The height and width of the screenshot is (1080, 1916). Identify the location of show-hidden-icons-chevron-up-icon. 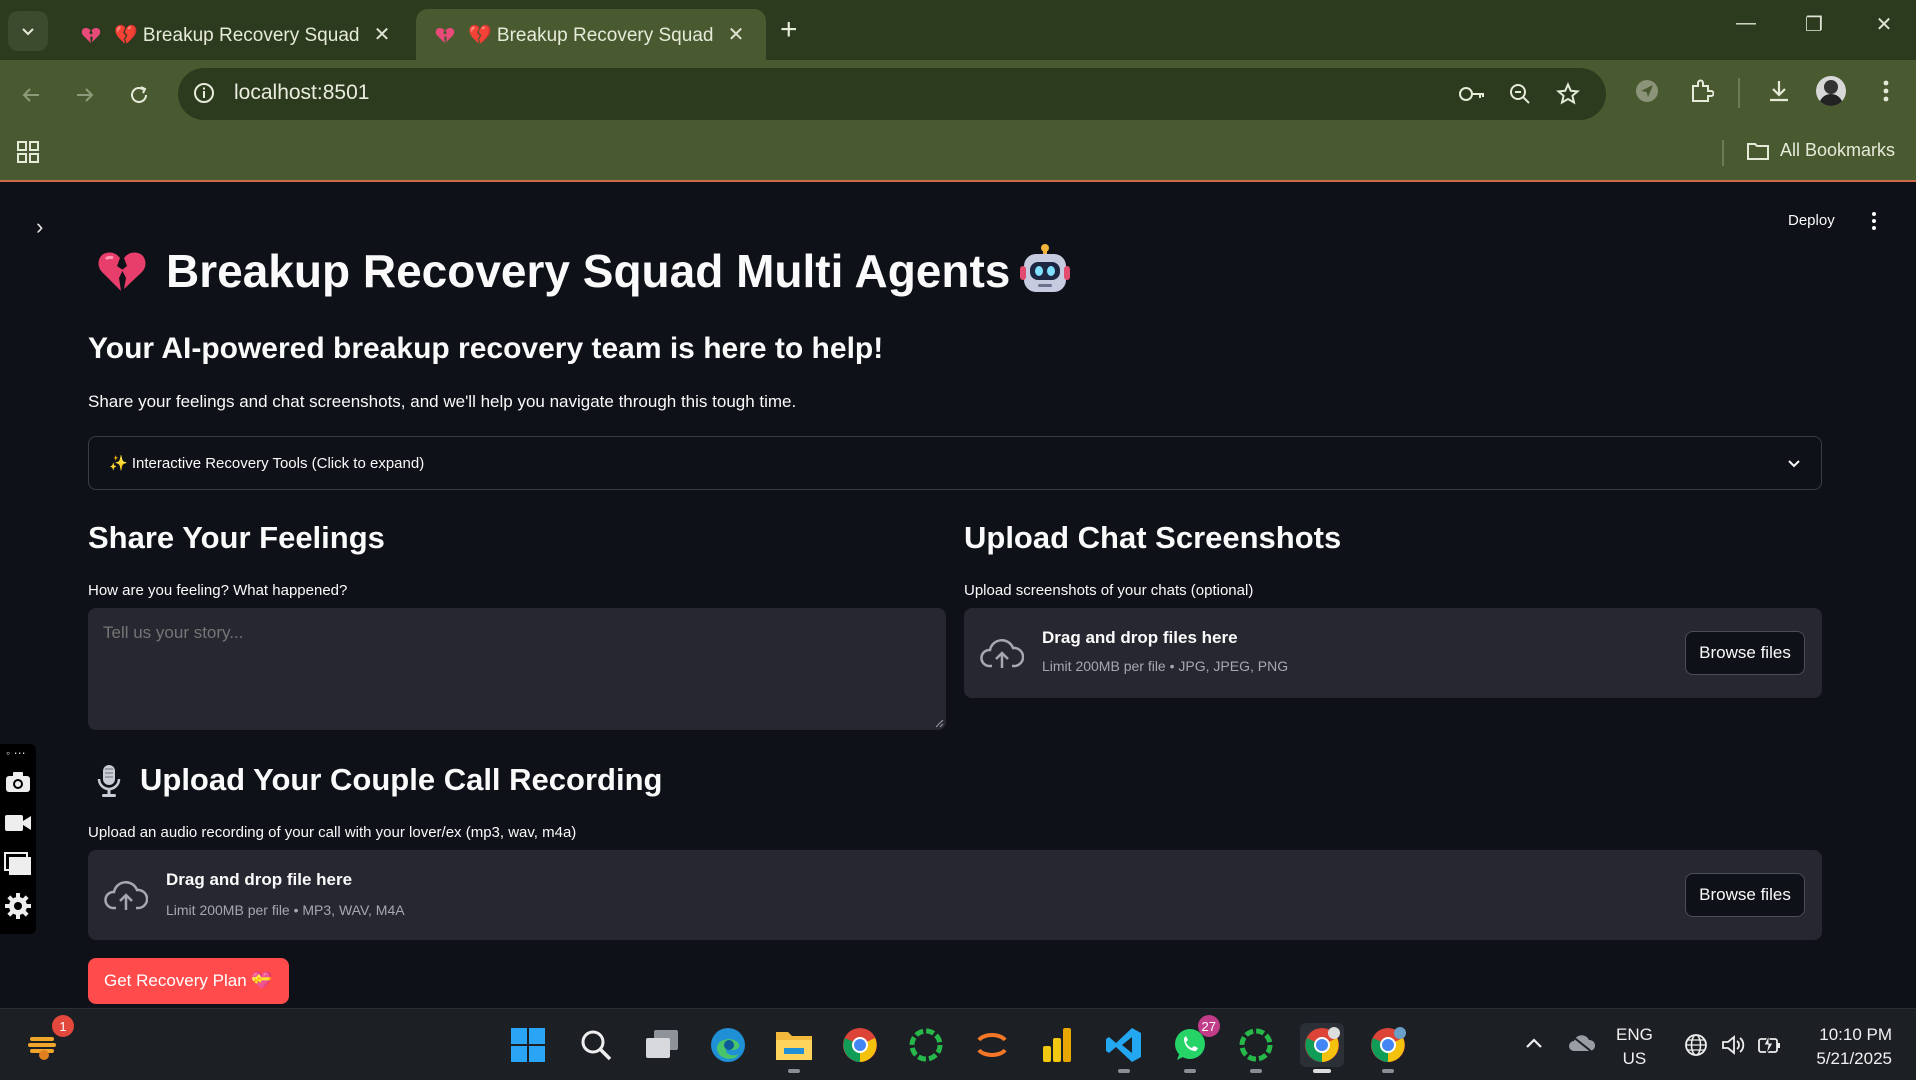
(1534, 1043).